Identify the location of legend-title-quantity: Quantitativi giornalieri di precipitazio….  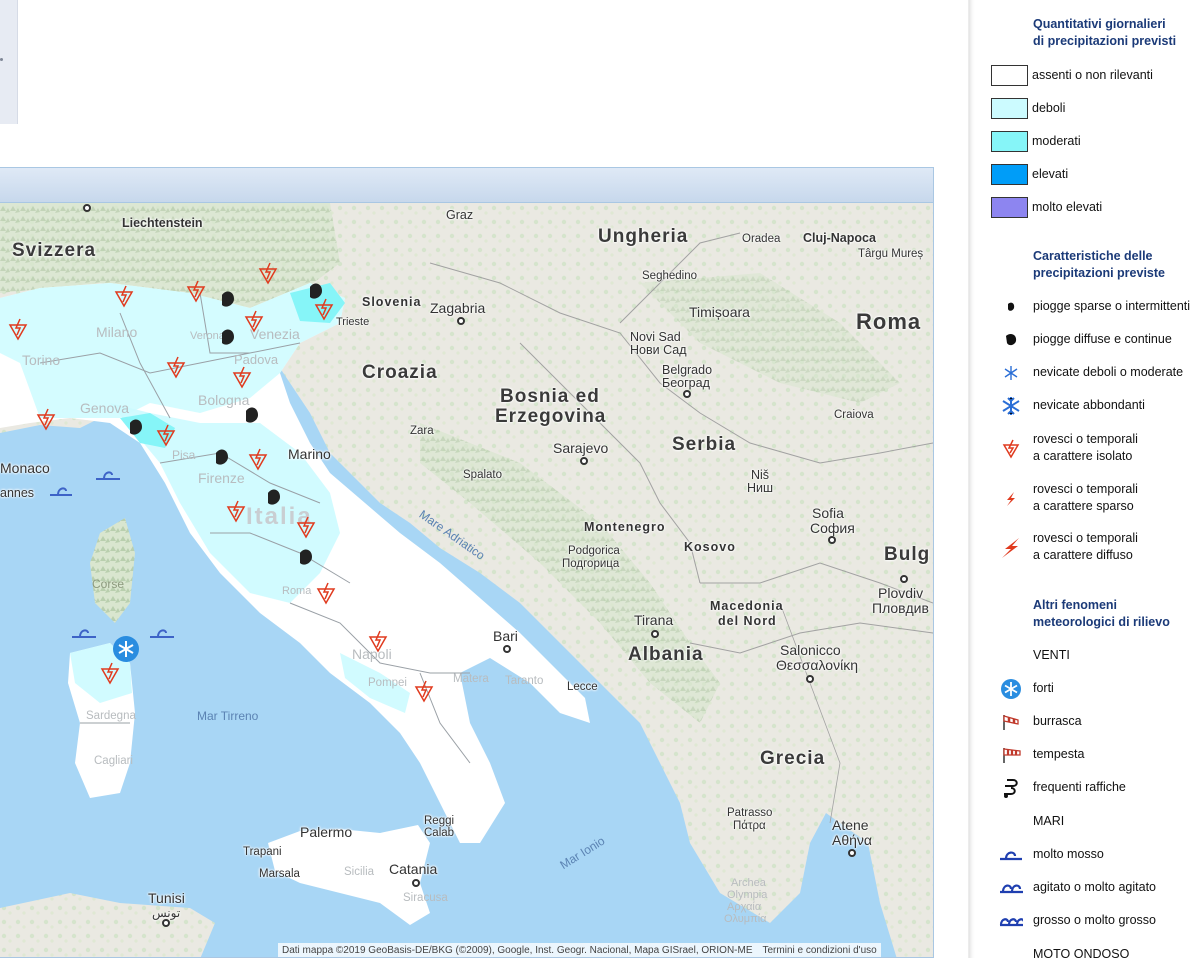
(1116, 33).